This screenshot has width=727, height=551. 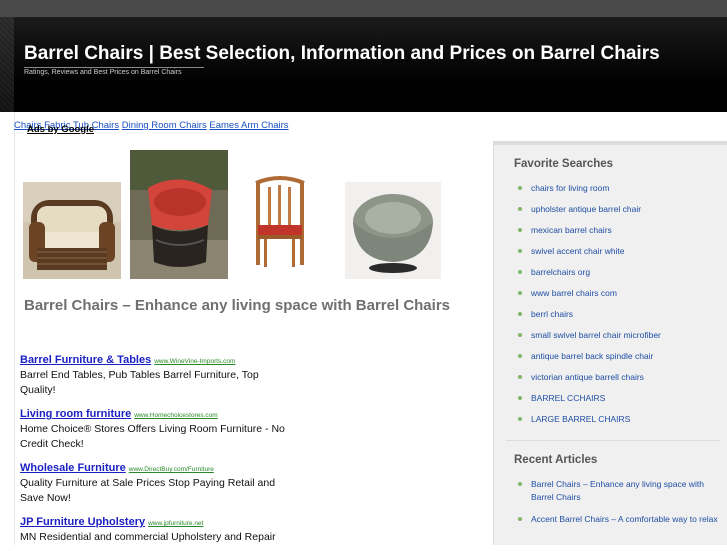 I want to click on favorite-search-link: small swivel barrel chair microfiber, so click(x=617, y=339).